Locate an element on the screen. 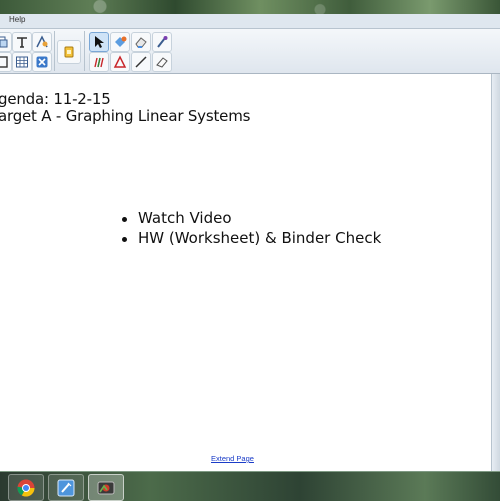  shapes-icon is located at coordinates (120, 62).